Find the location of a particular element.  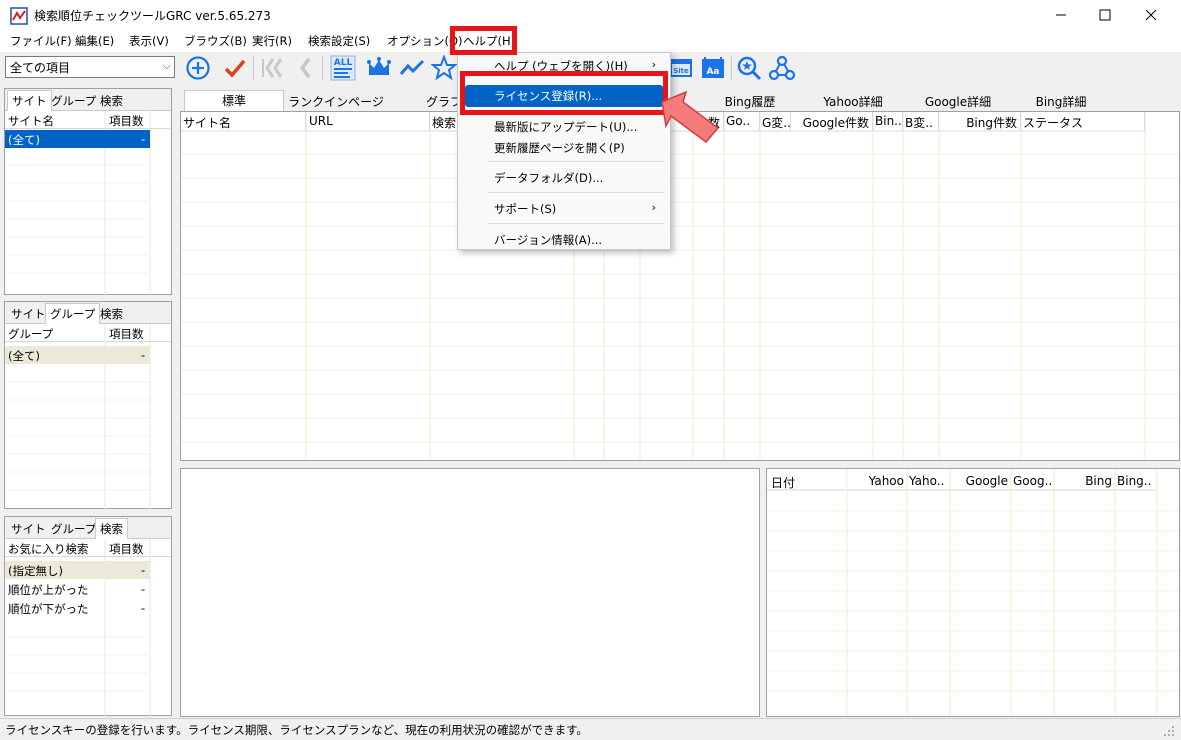

chevron-down-icon: ⌵ is located at coordinates (166, 65).